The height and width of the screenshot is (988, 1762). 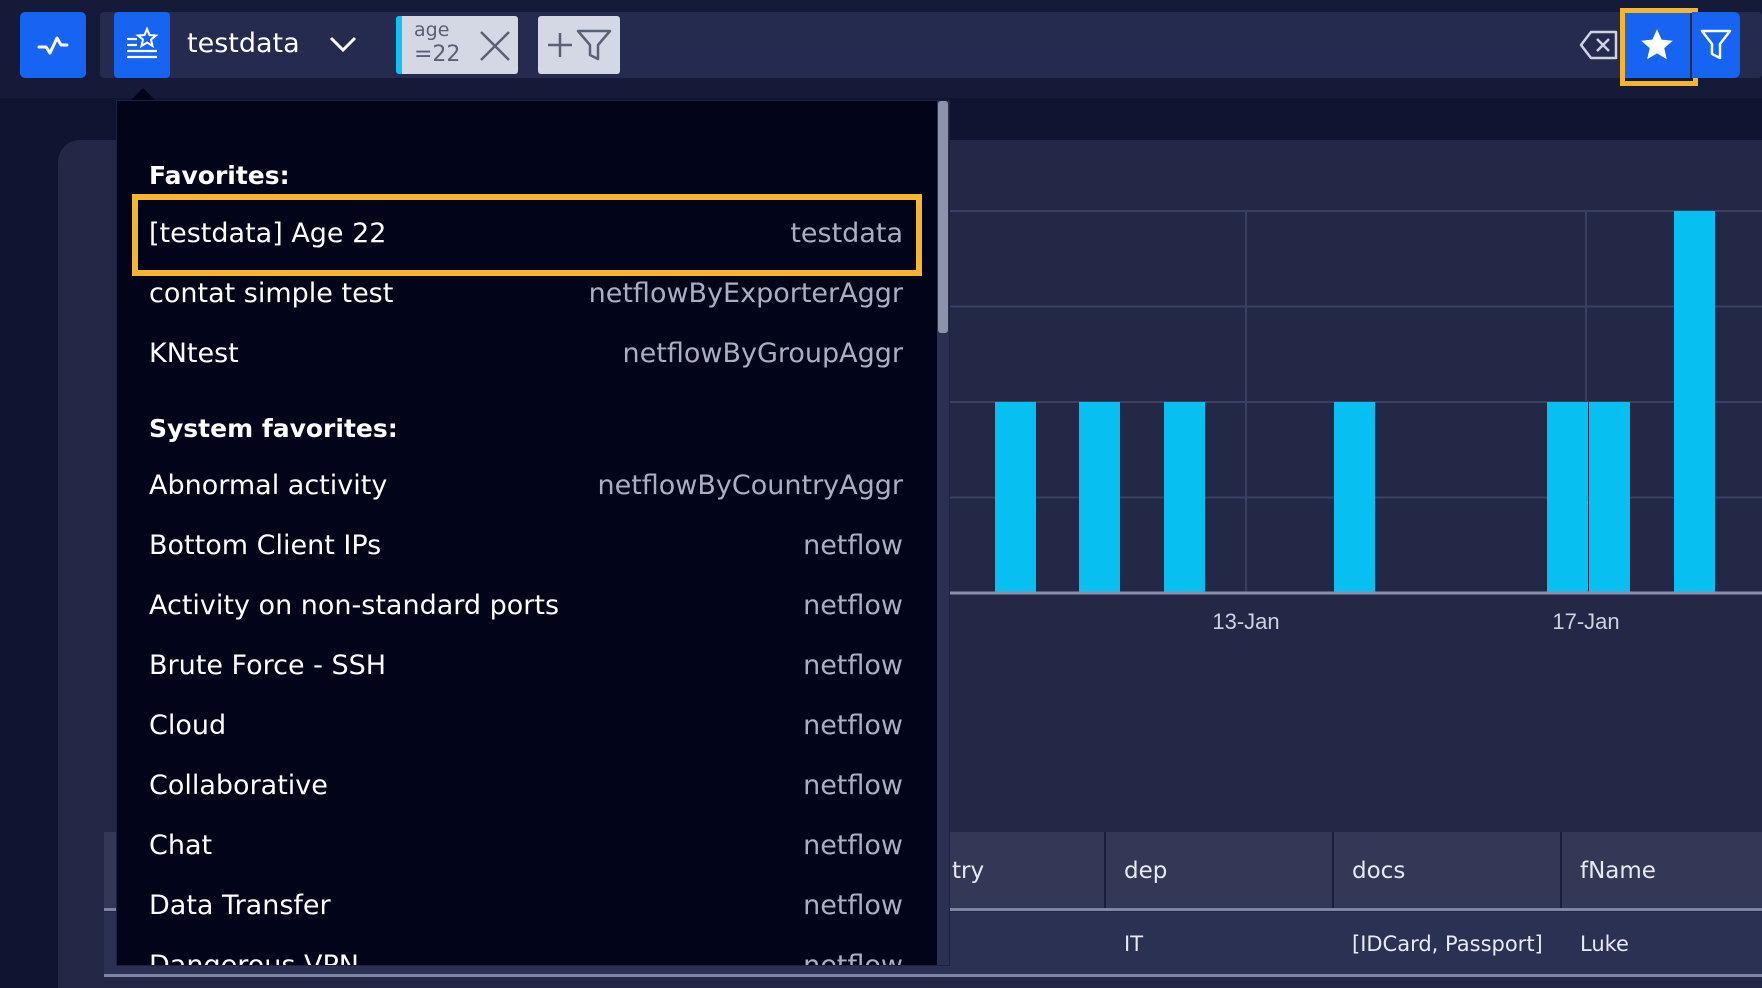 What do you see at coordinates (1378, 871) in the screenshot?
I see `column-header-docs: docs` at bounding box center [1378, 871].